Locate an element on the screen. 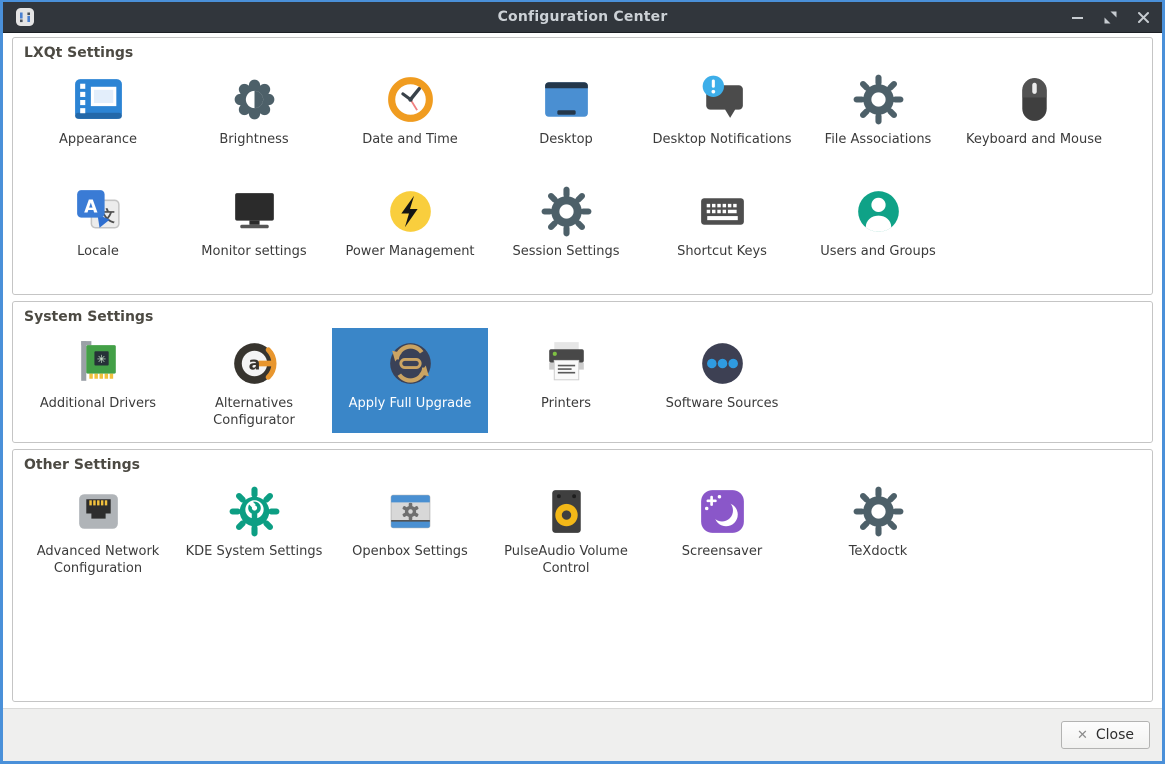  date-time-icon is located at coordinates (410, 99).